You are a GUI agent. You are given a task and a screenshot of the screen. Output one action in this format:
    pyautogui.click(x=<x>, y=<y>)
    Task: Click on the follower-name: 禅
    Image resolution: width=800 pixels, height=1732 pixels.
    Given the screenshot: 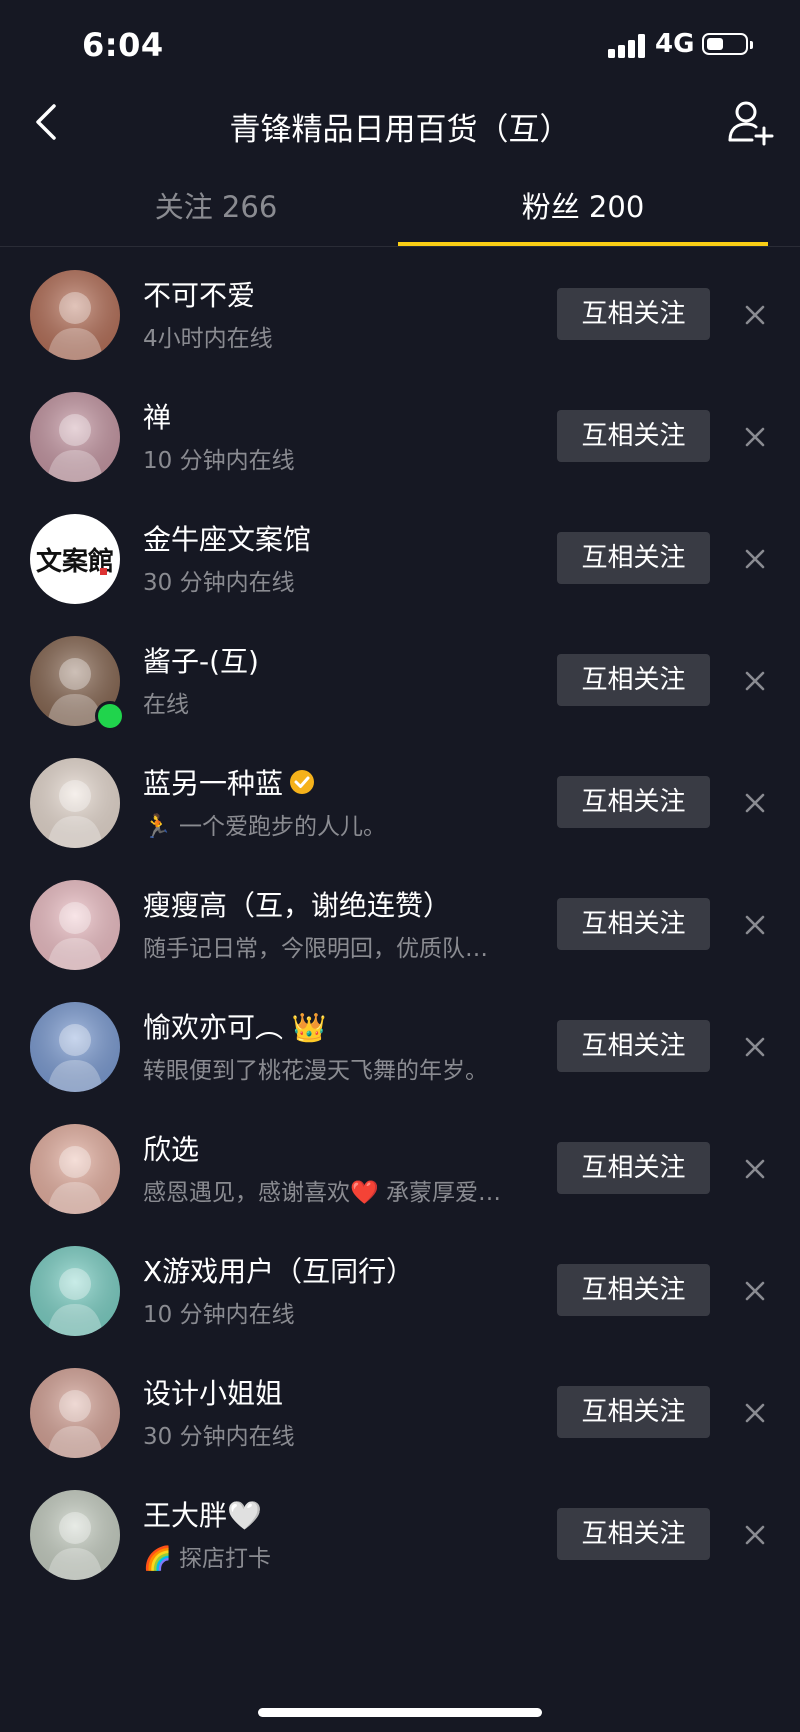 What is the action you would take?
    pyautogui.click(x=157, y=416)
    